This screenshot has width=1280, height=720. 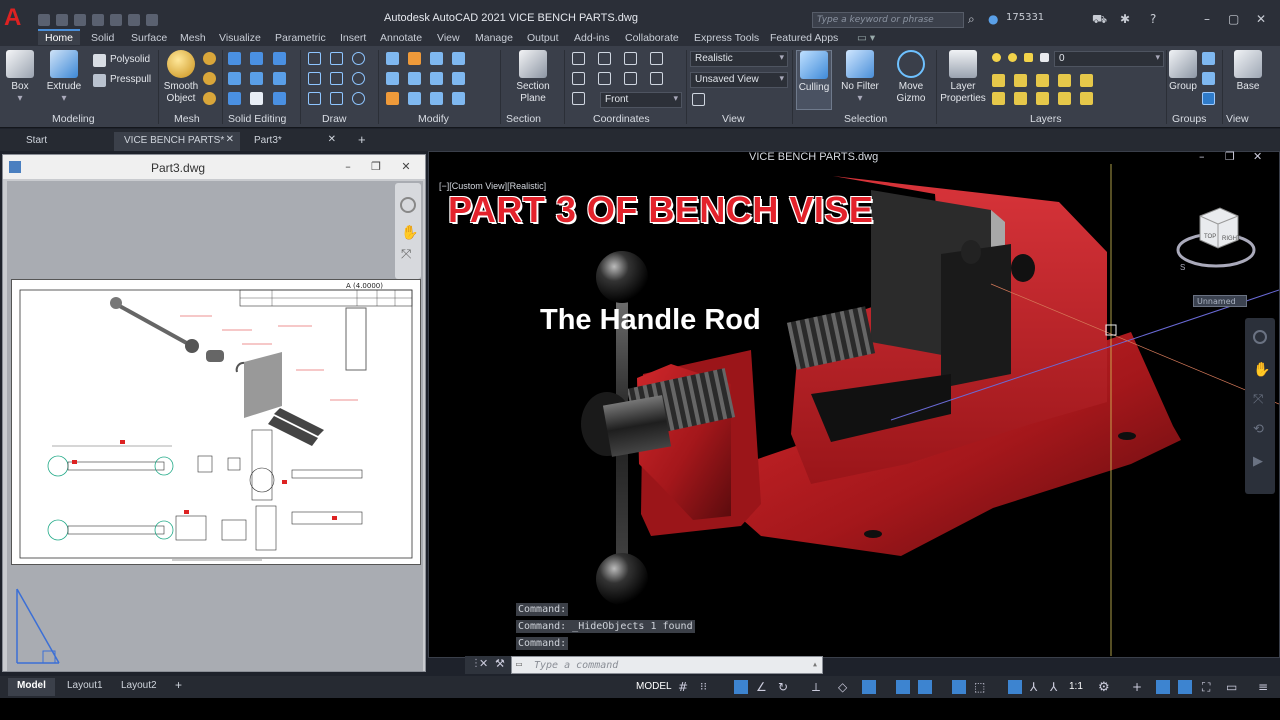 I want to click on layer-make-current-icon, so click(x=1042, y=98).